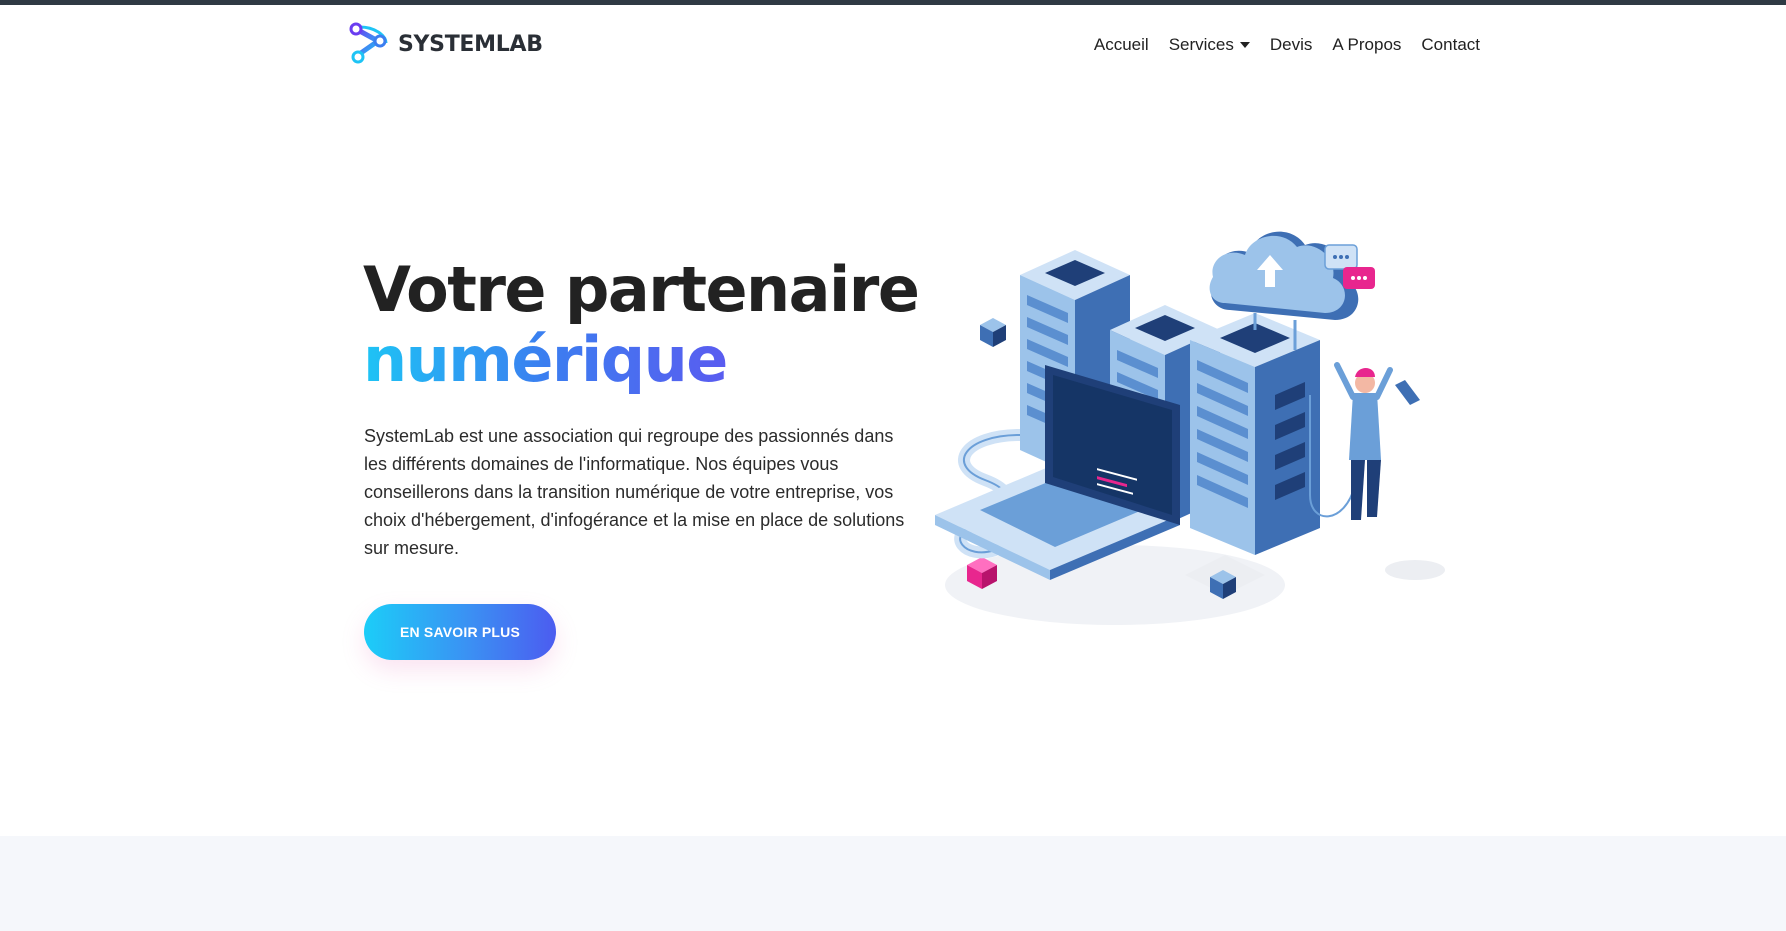 This screenshot has width=1786, height=931. Describe the element at coordinates (1450, 45) in the screenshot. I see `nav-item-contact: Contact` at that location.